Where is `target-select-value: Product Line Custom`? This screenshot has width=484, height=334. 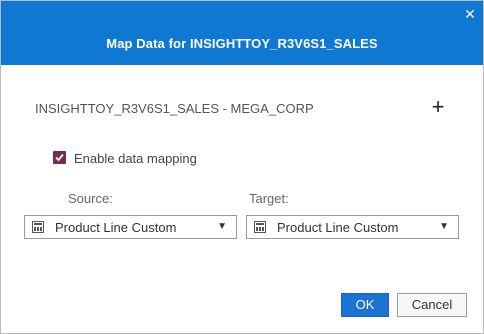
target-select-value: Product Line Custom is located at coordinates (338, 227).